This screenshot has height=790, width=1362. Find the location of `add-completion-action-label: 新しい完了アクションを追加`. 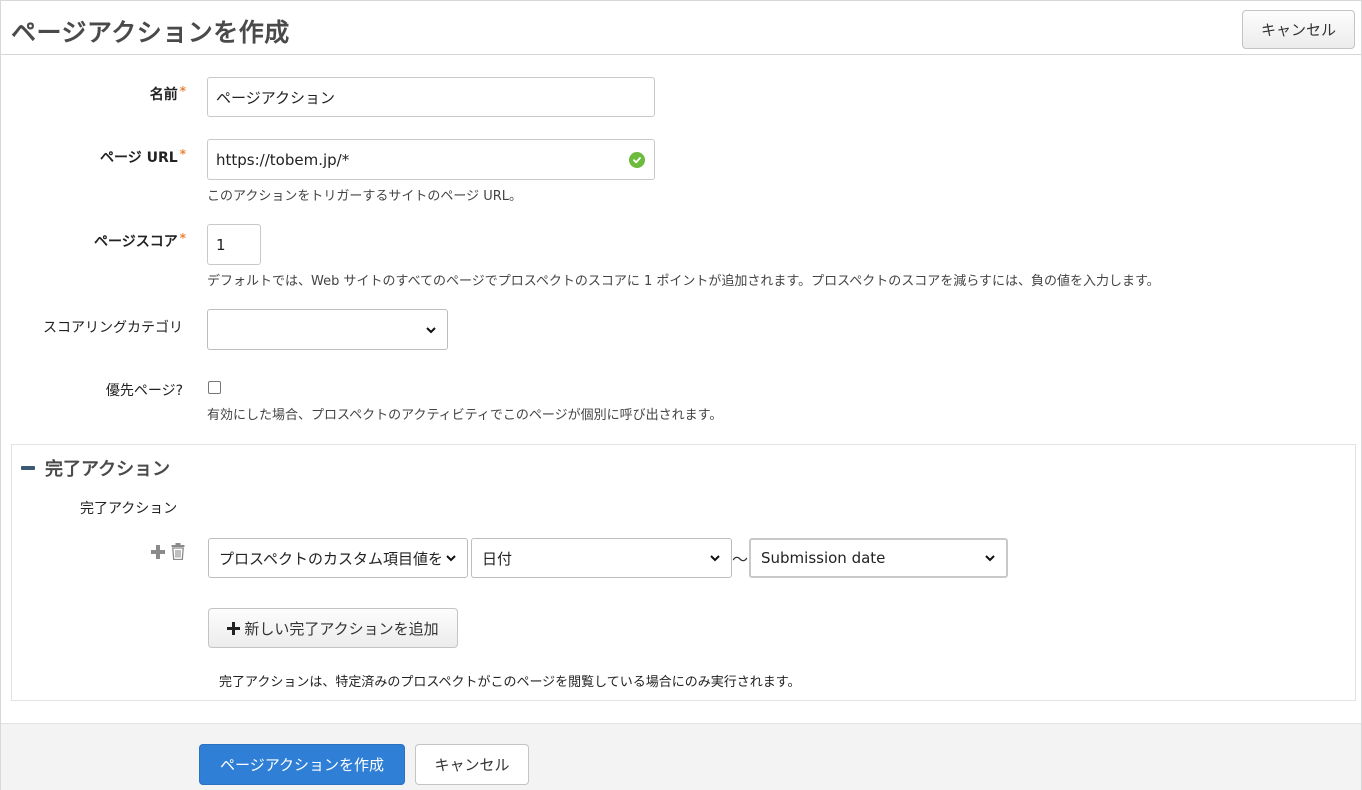

add-completion-action-label: 新しい完了アクションを追加 is located at coordinates (341, 628).